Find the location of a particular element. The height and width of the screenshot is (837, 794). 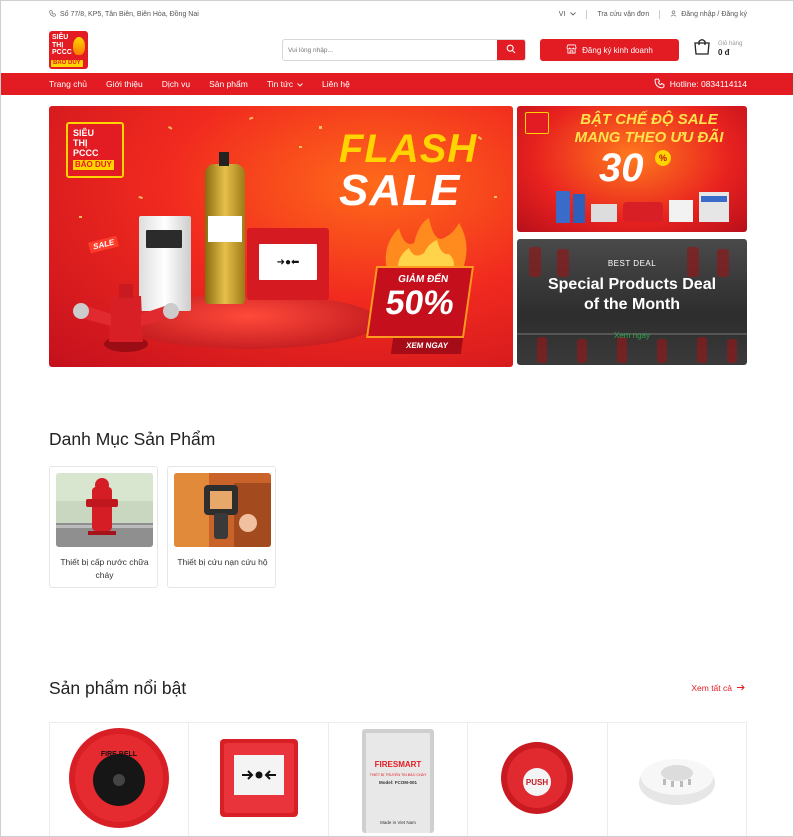

user-icon is located at coordinates (673, 14).